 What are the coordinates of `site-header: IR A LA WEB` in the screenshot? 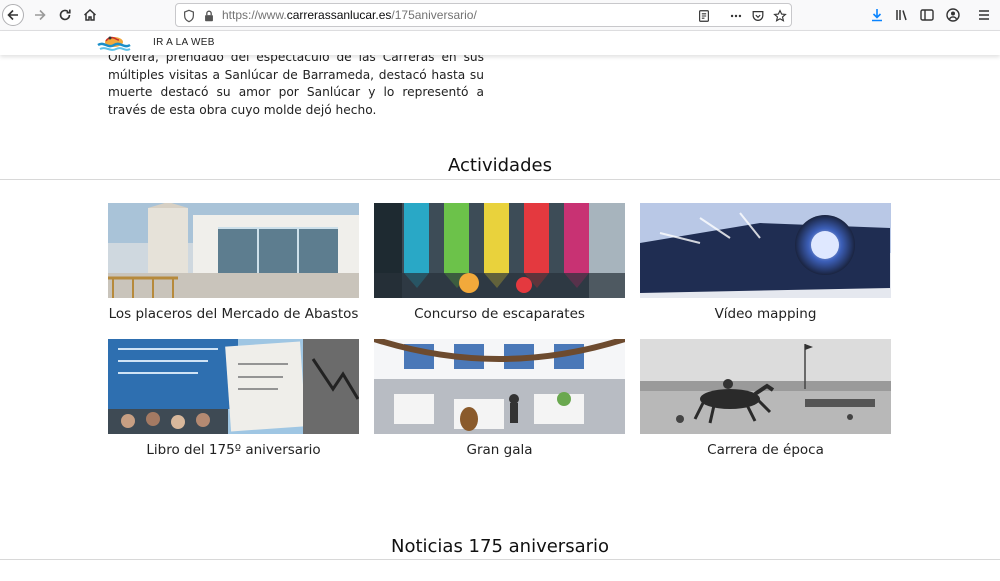 It's located at (500, 43).